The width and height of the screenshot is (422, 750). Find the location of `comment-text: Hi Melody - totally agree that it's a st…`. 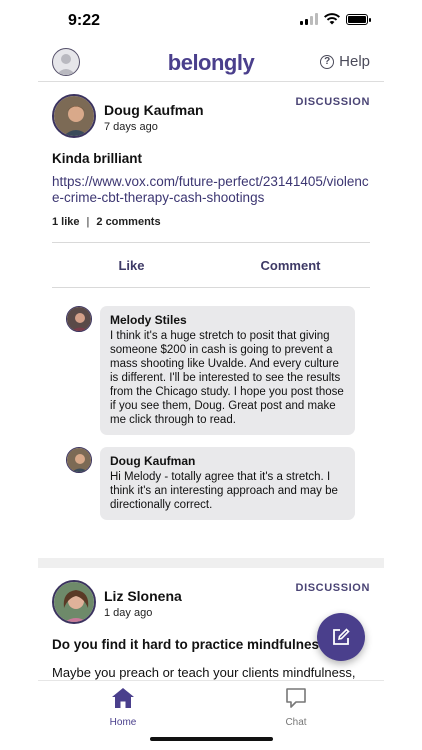

comment-text: Hi Melody - totally agree that it's a st… is located at coordinates (224, 491).